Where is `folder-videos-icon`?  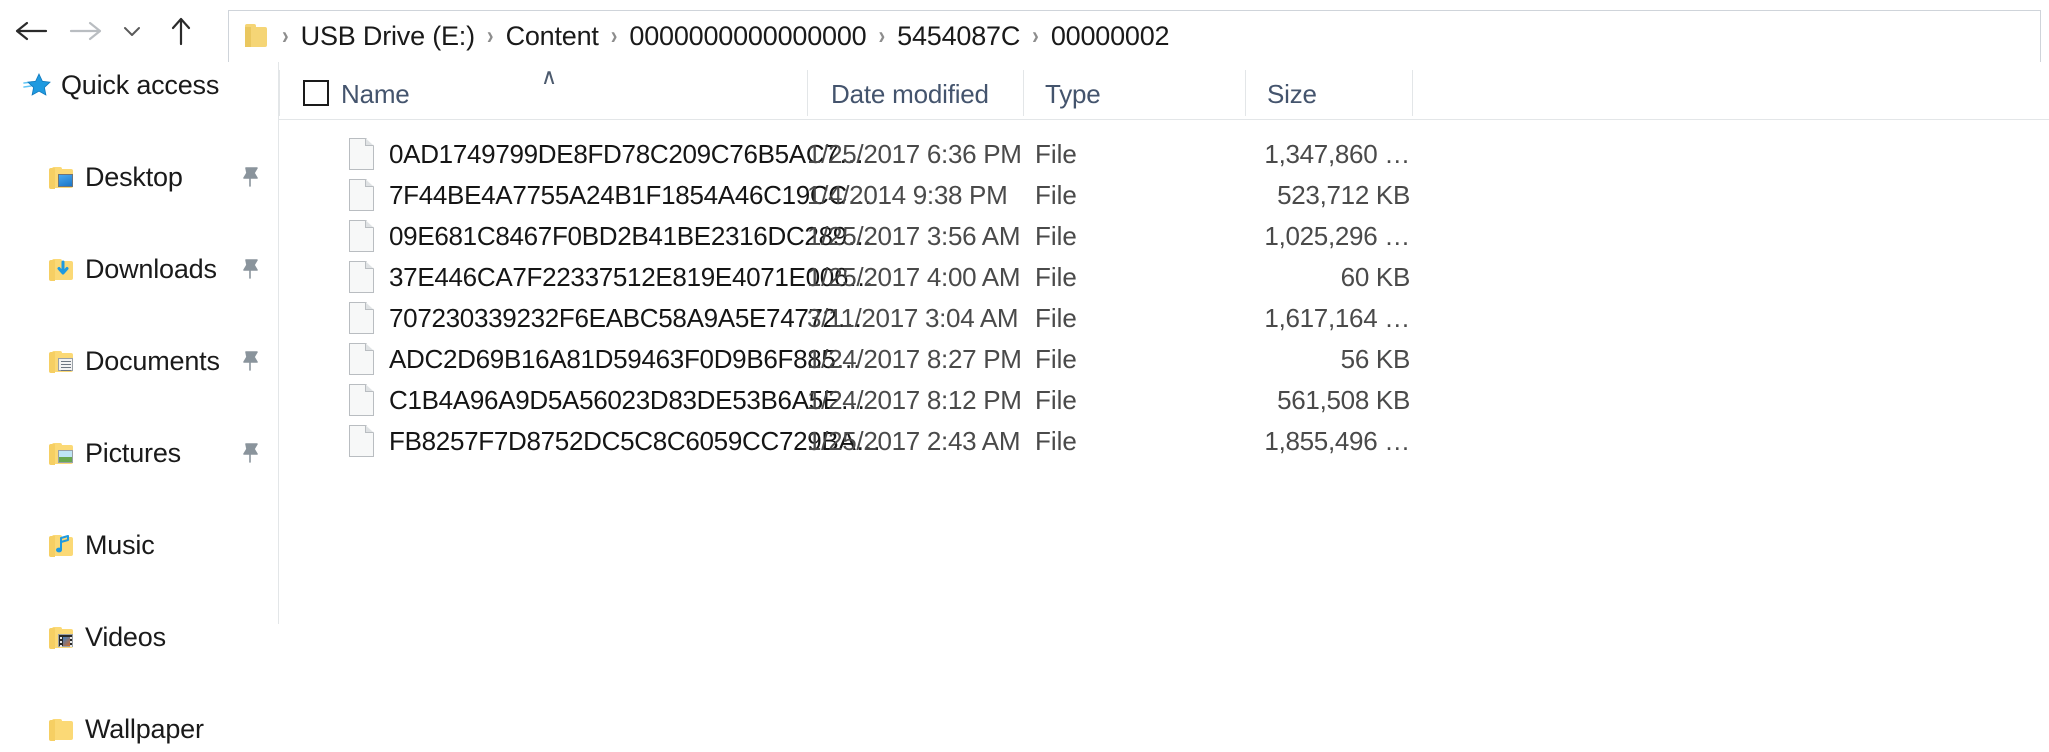
folder-videos-icon is located at coordinates (61, 637).